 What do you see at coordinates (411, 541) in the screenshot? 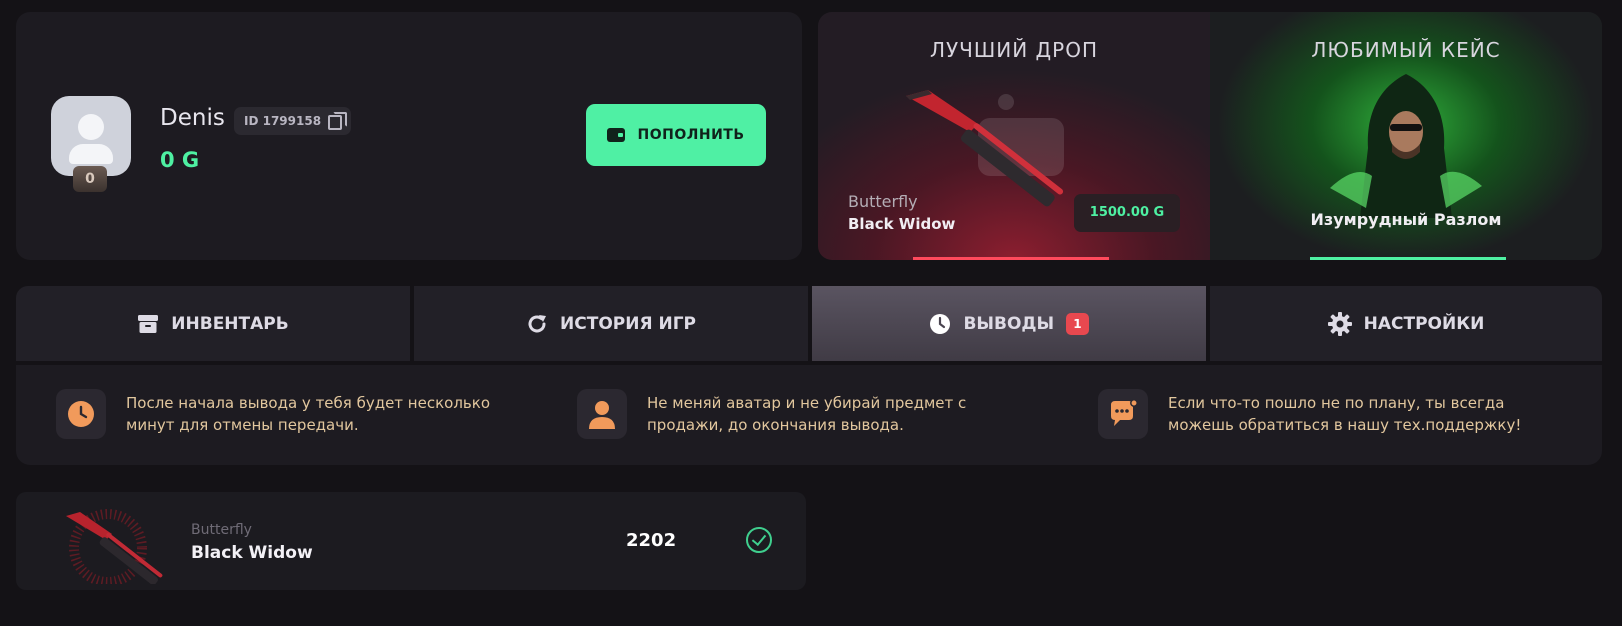
I see `withdrawal-row: Butterfly Black Widow 2202` at bounding box center [411, 541].